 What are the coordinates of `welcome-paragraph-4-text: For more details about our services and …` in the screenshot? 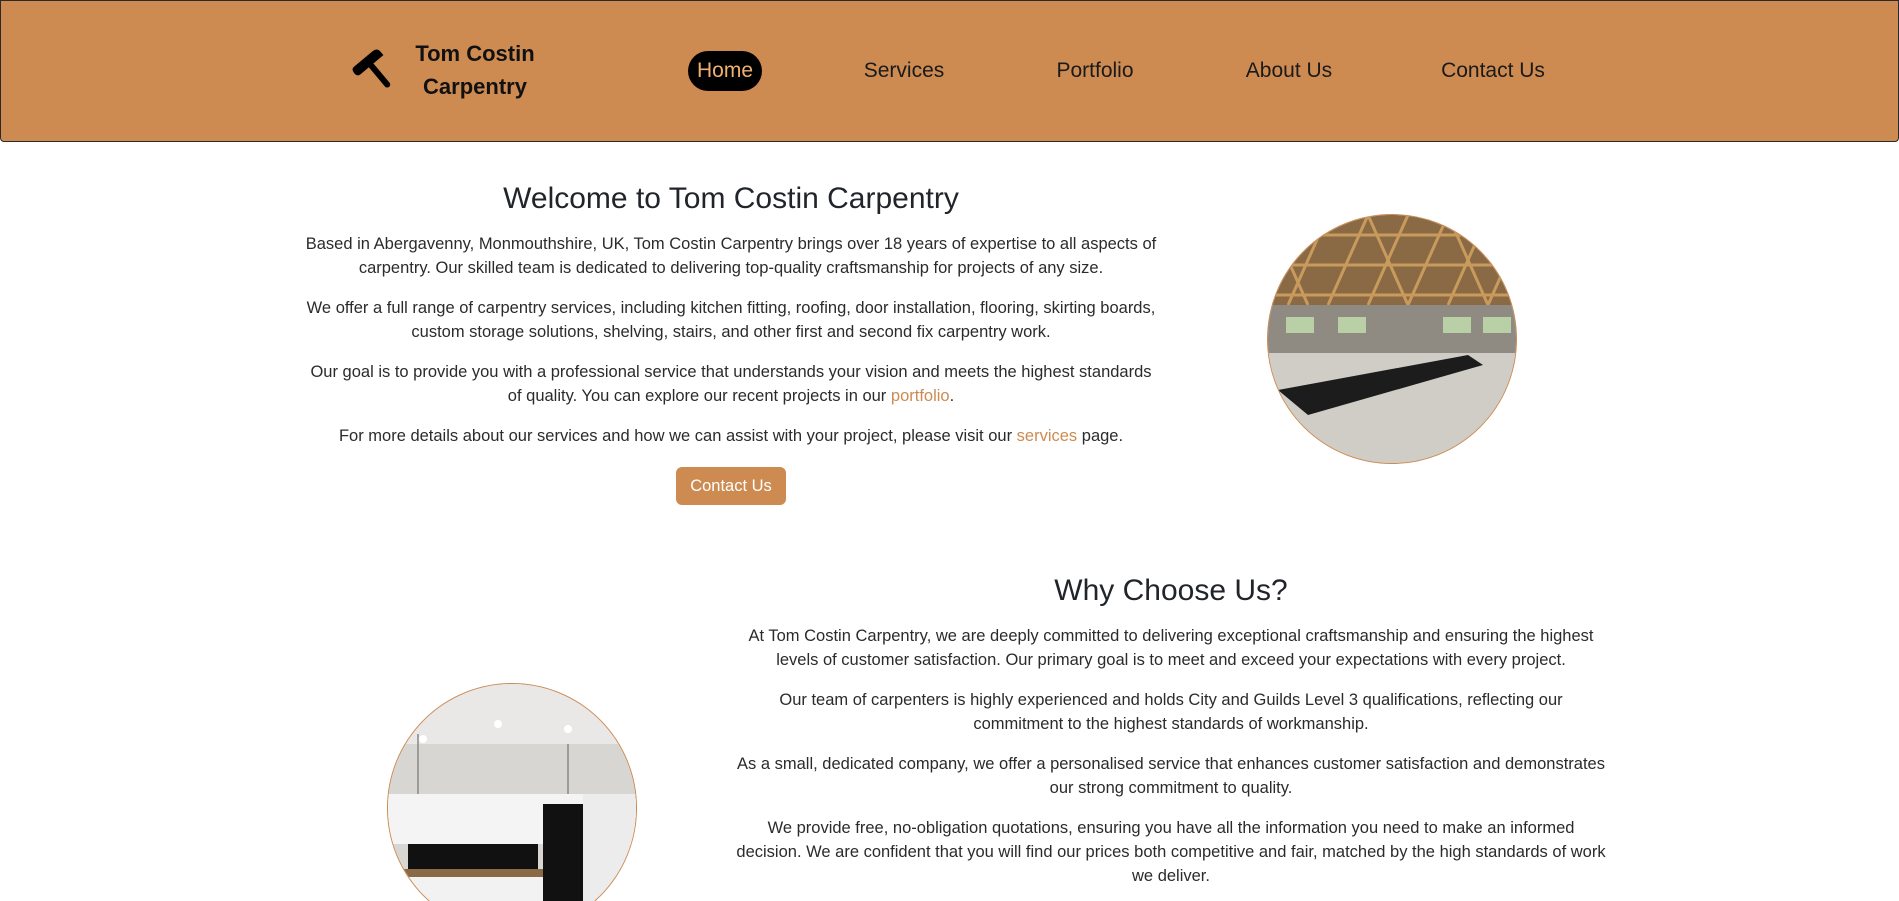 It's located at (677, 436).